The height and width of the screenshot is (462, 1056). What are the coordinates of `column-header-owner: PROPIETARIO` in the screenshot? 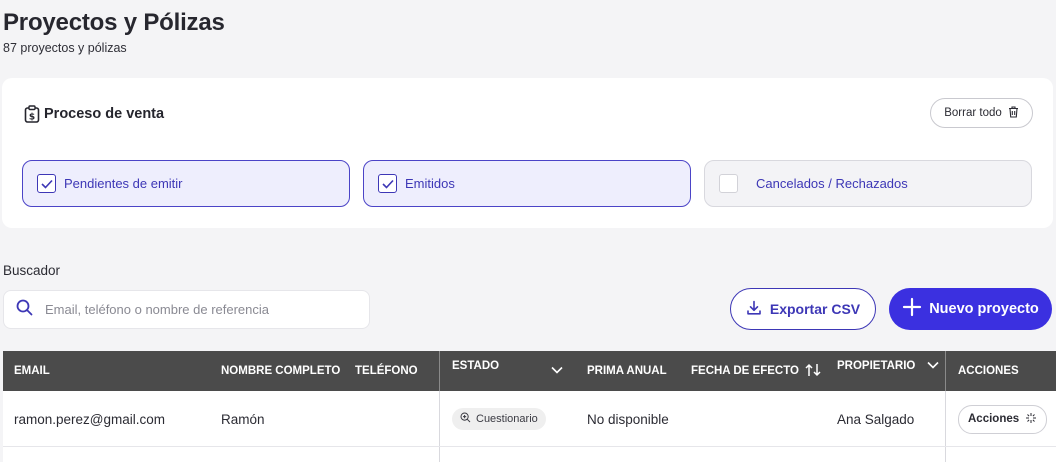 It's located at (888, 368).